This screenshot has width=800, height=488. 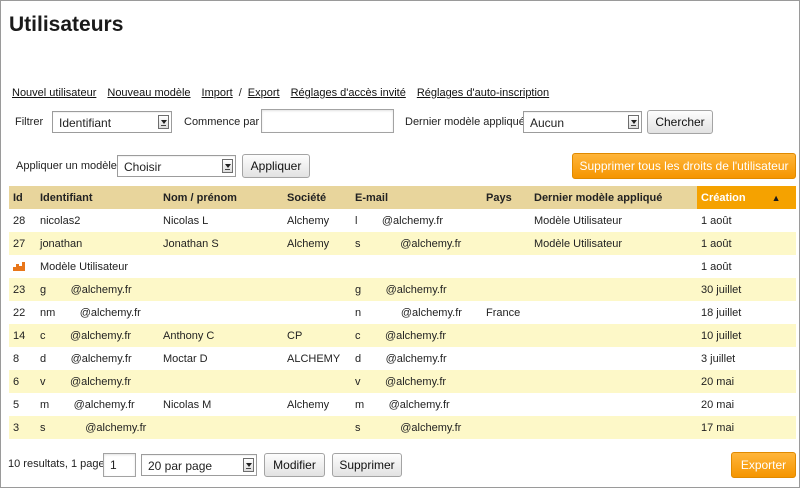 What do you see at coordinates (776, 197) in the screenshot?
I see `sort-ascending-icon: ▲` at bounding box center [776, 197].